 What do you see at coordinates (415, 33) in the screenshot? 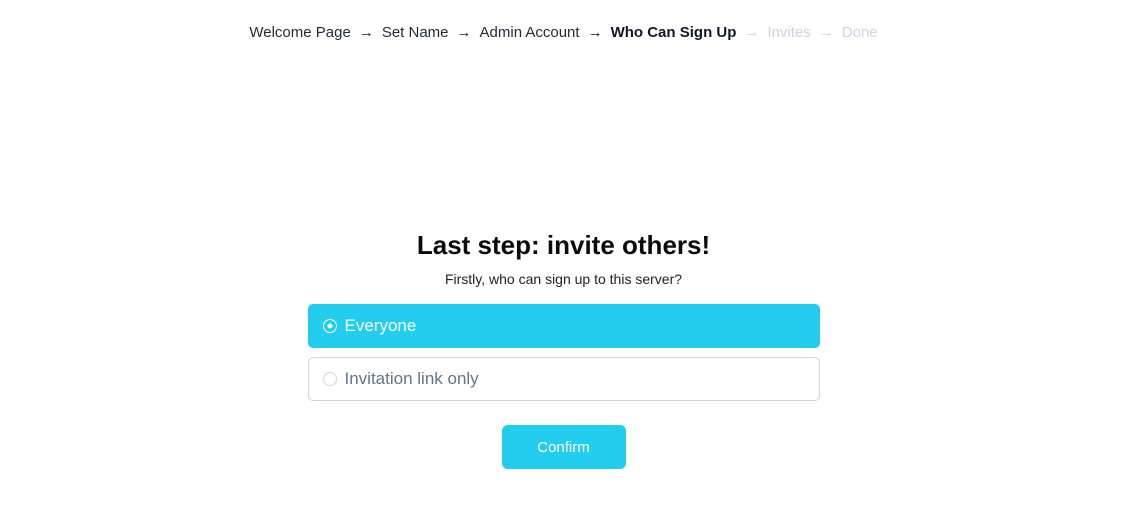
I see `breadcrumb-step-set-name: Set Name` at bounding box center [415, 33].